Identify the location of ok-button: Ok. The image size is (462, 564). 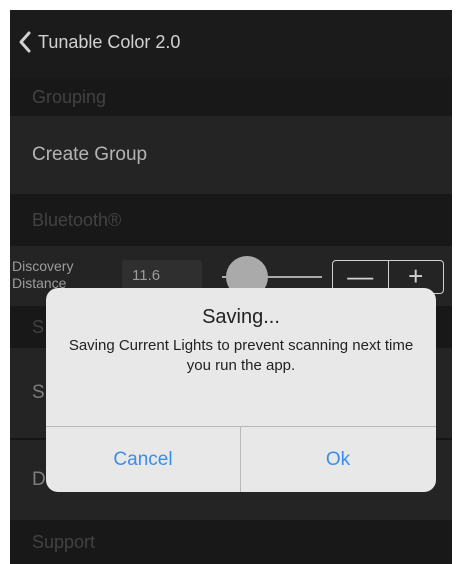
(338, 459).